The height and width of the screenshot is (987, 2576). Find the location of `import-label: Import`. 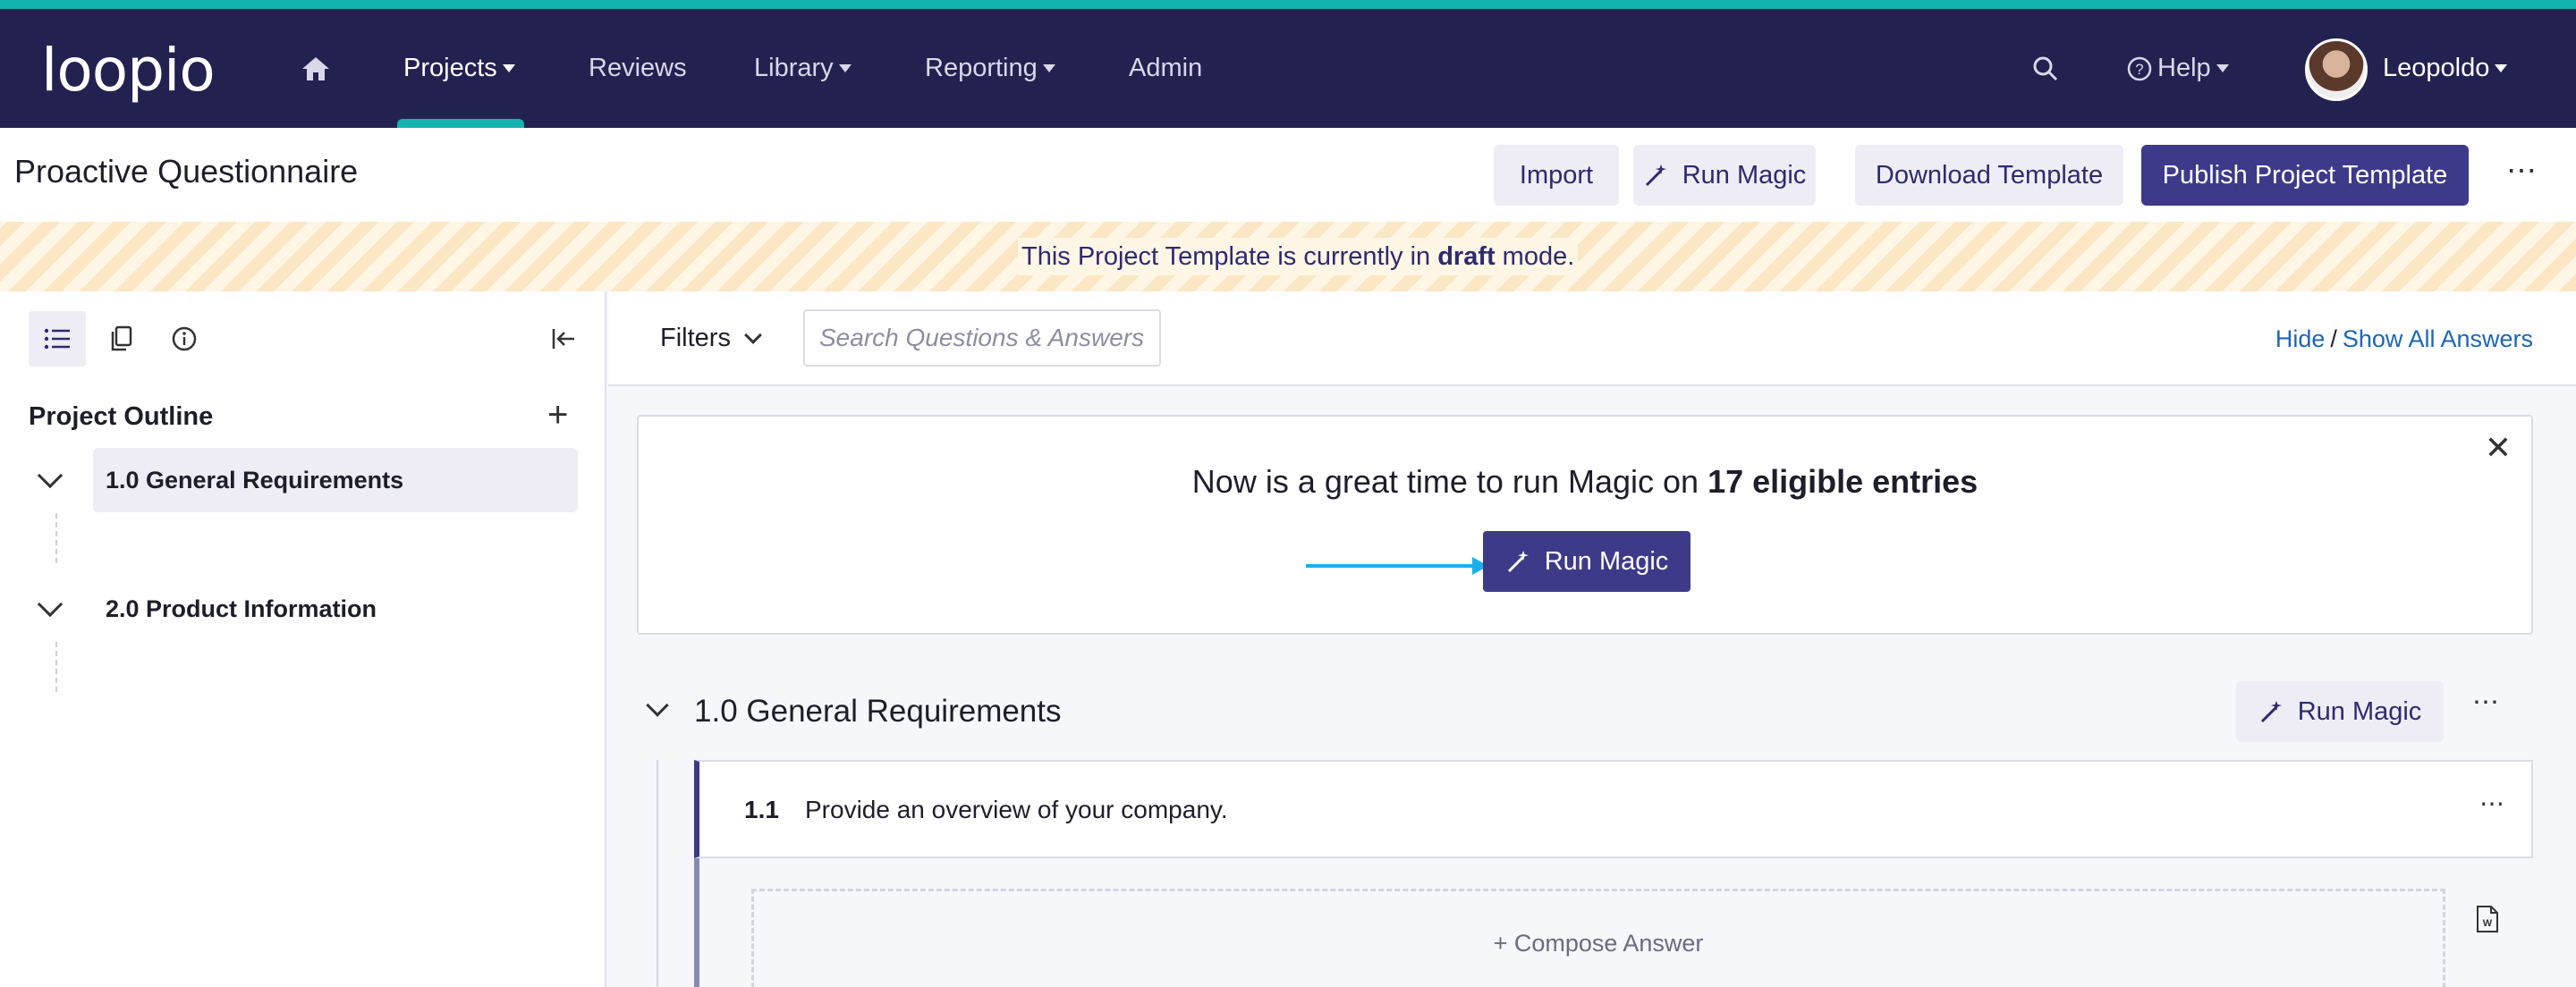

import-label: Import is located at coordinates (1556, 175).